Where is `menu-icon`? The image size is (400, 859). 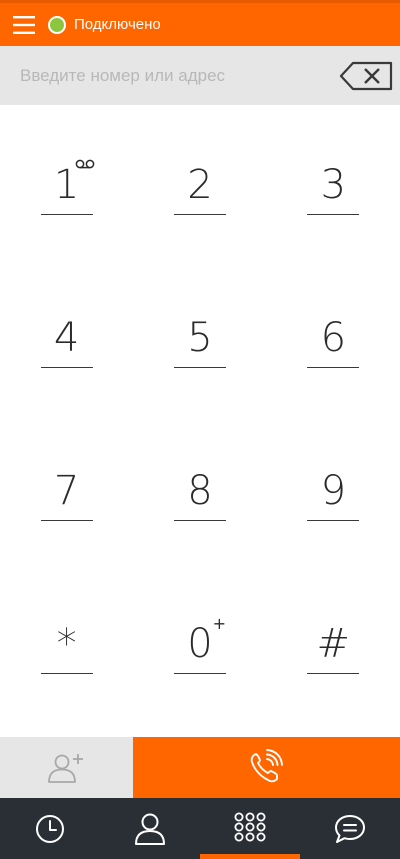
menu-icon is located at coordinates (24, 24).